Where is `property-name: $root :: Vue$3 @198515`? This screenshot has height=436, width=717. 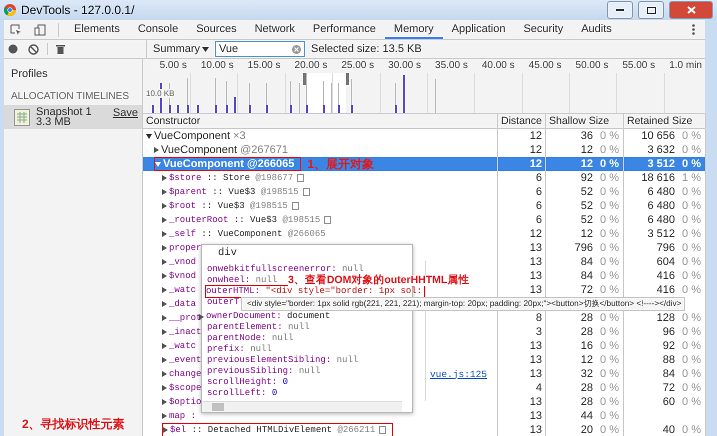
property-name: $root :: Vue$3 @198515 is located at coordinates (228, 206).